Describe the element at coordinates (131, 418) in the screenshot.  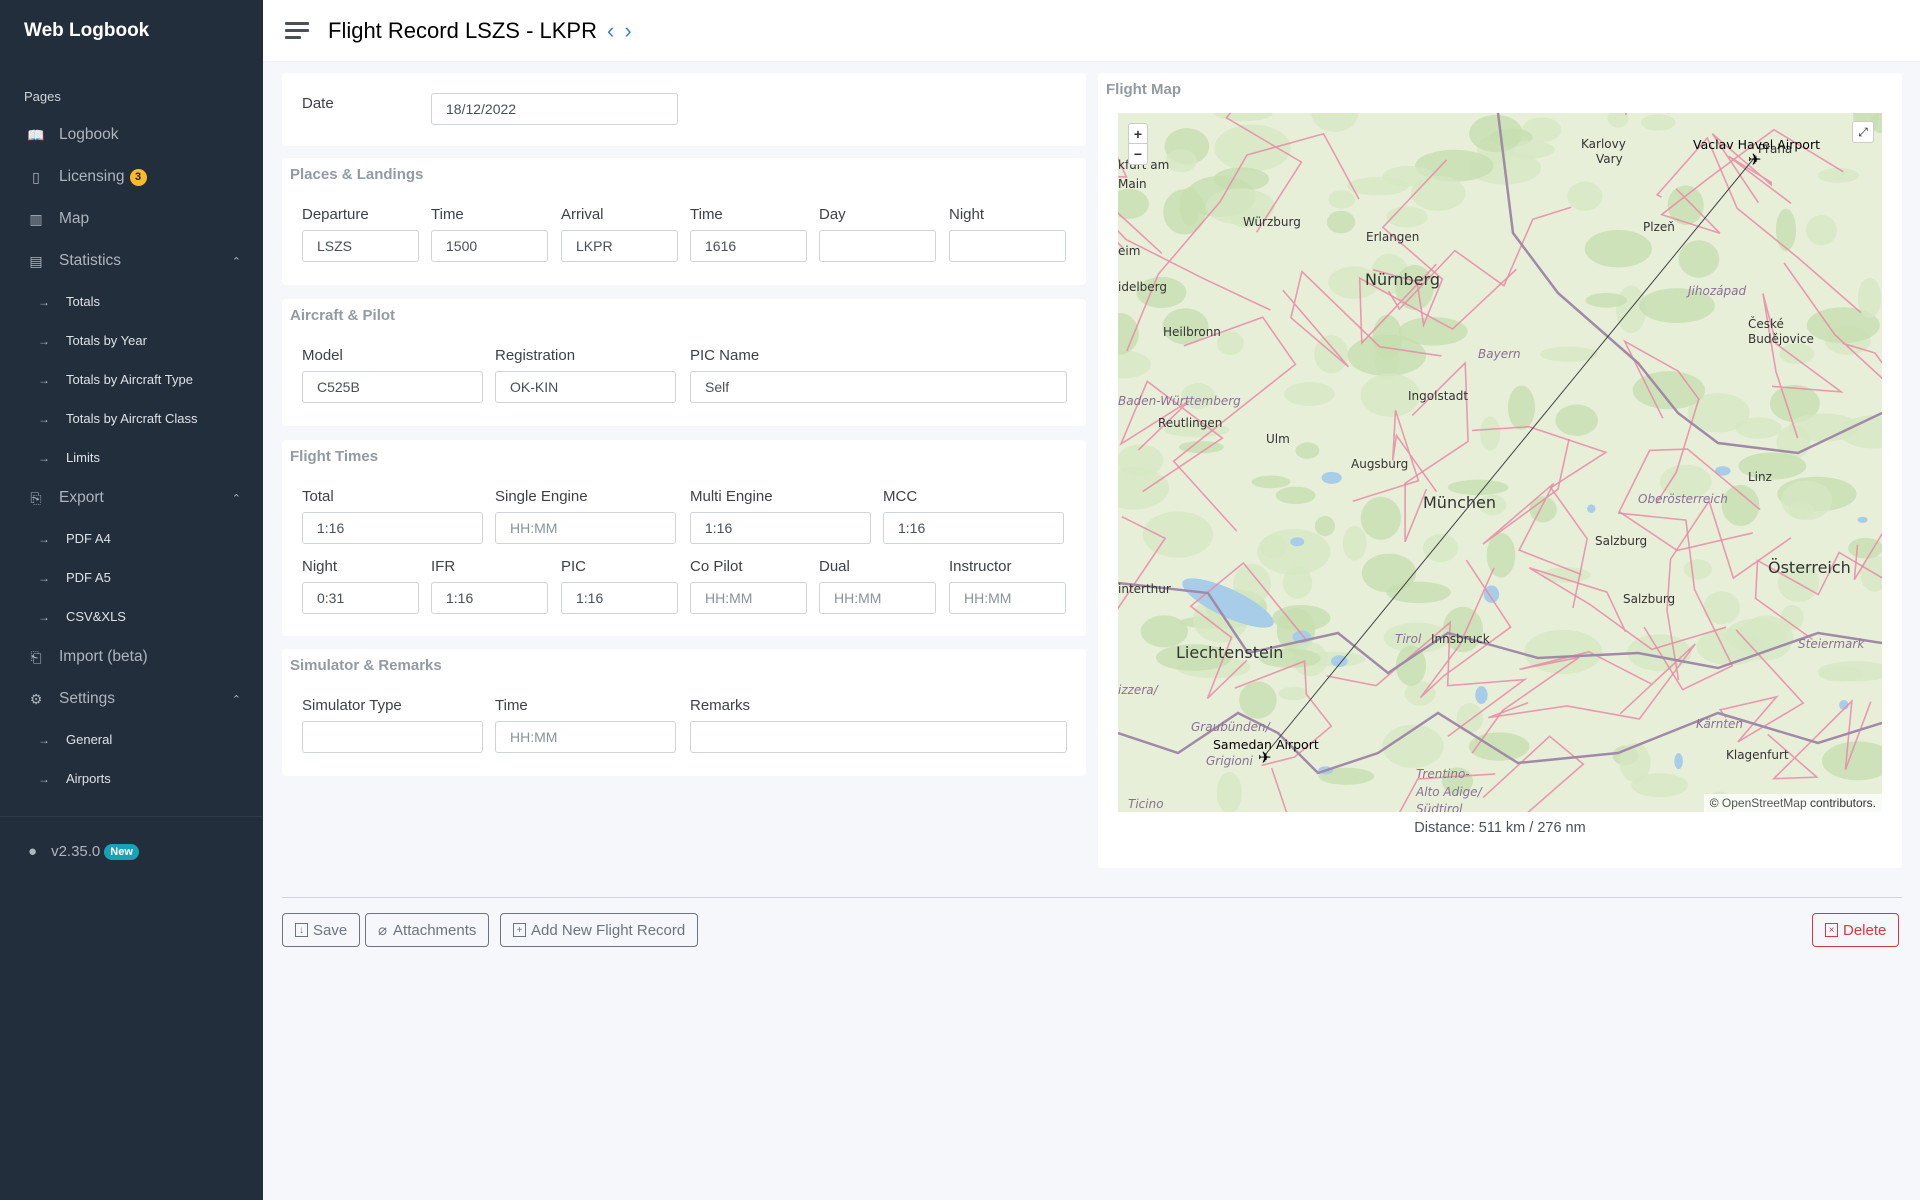
I see `sidebar-item-totals-by-aircraft-class: → Totals by Aircraft Class` at that location.